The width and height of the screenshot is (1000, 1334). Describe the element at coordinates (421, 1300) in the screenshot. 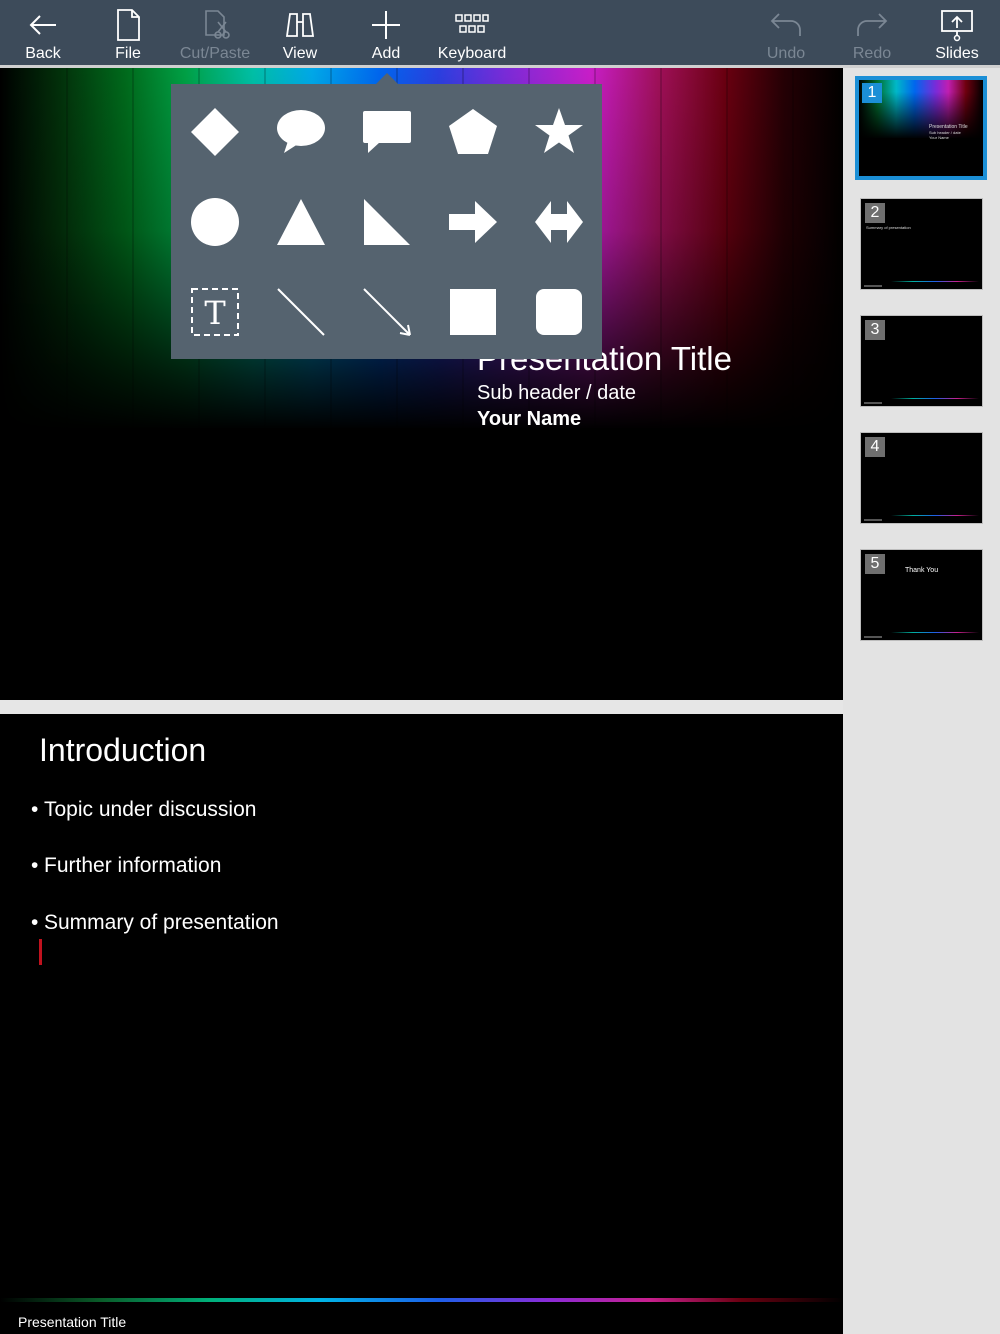

I see `footer-rainbow-line` at that location.